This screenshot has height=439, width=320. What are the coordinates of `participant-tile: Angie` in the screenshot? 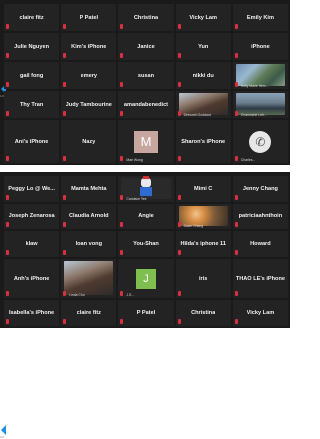 It's located at (146, 216).